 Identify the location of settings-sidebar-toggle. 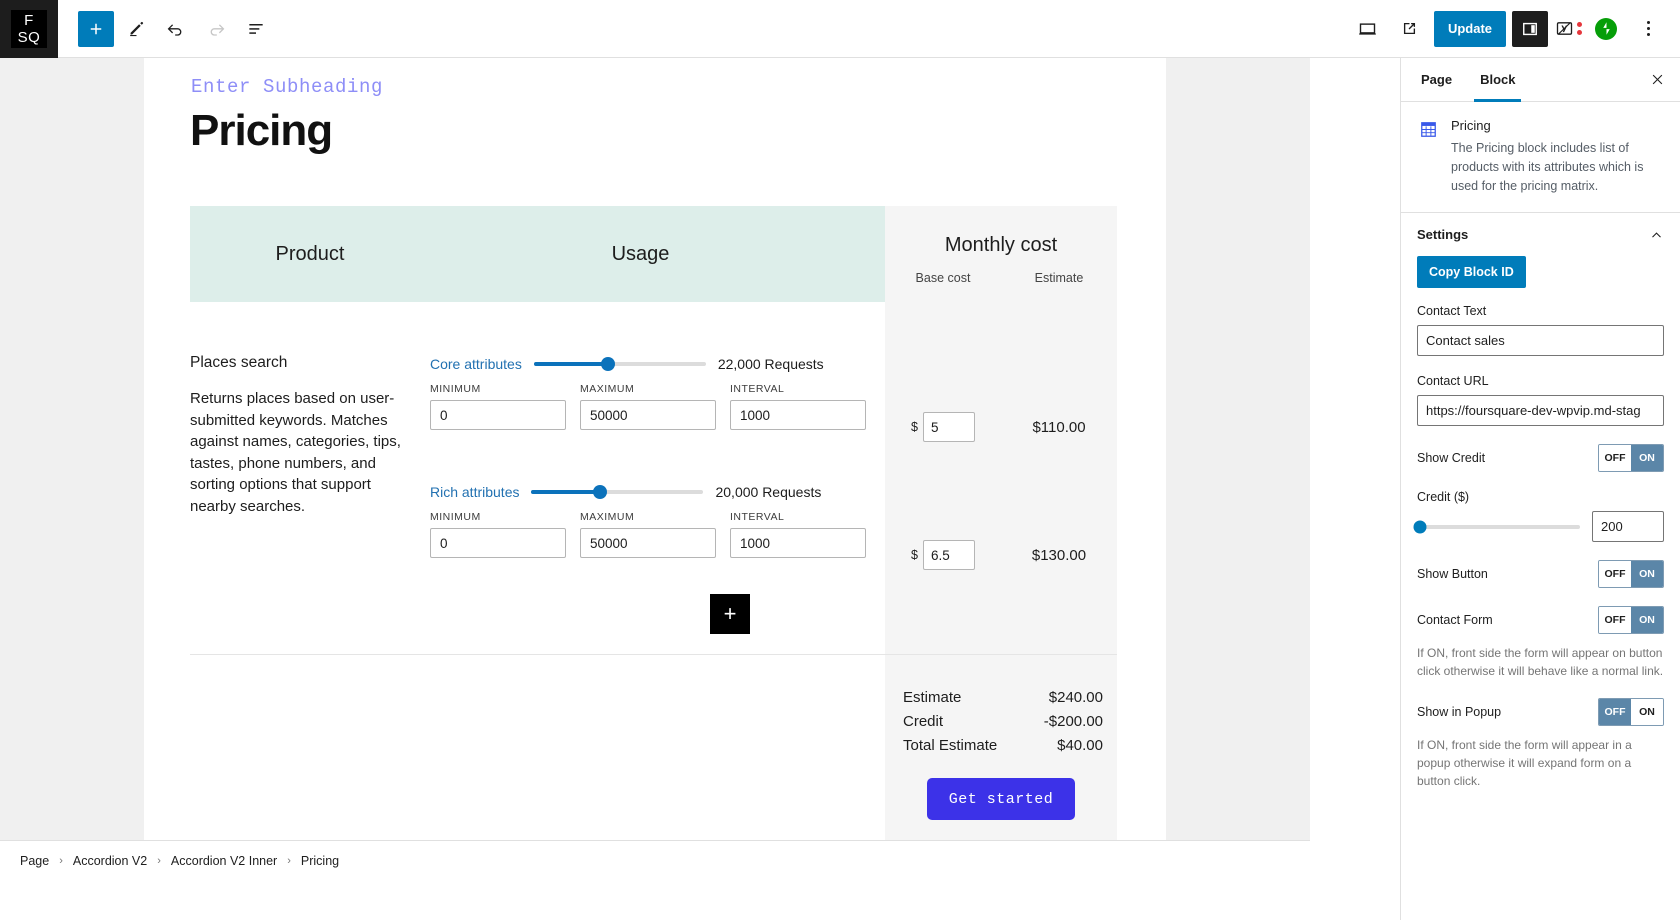
(1530, 28).